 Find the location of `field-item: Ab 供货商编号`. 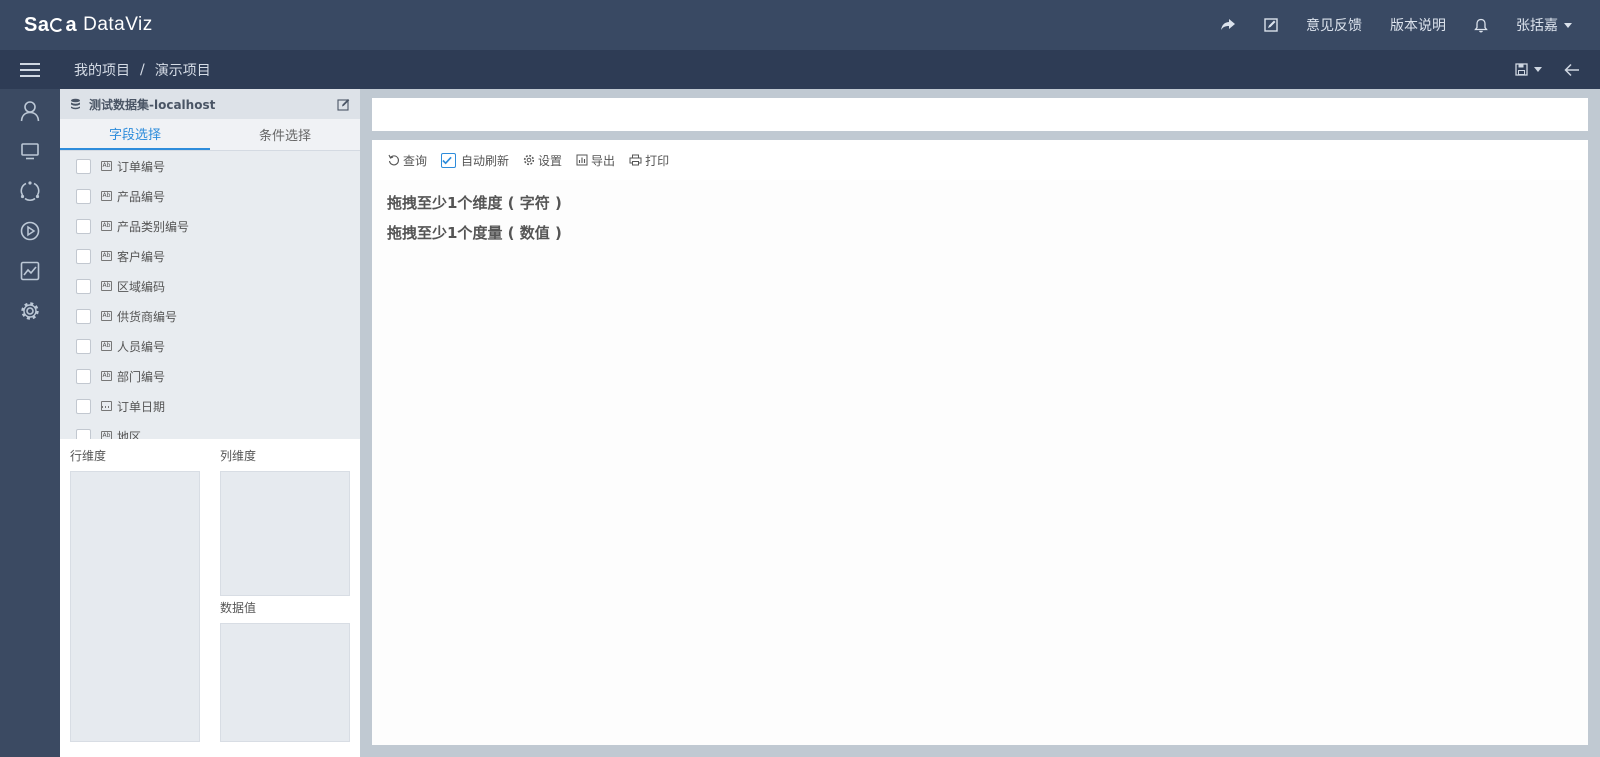

field-item: Ab 供货商编号 is located at coordinates (210, 316).